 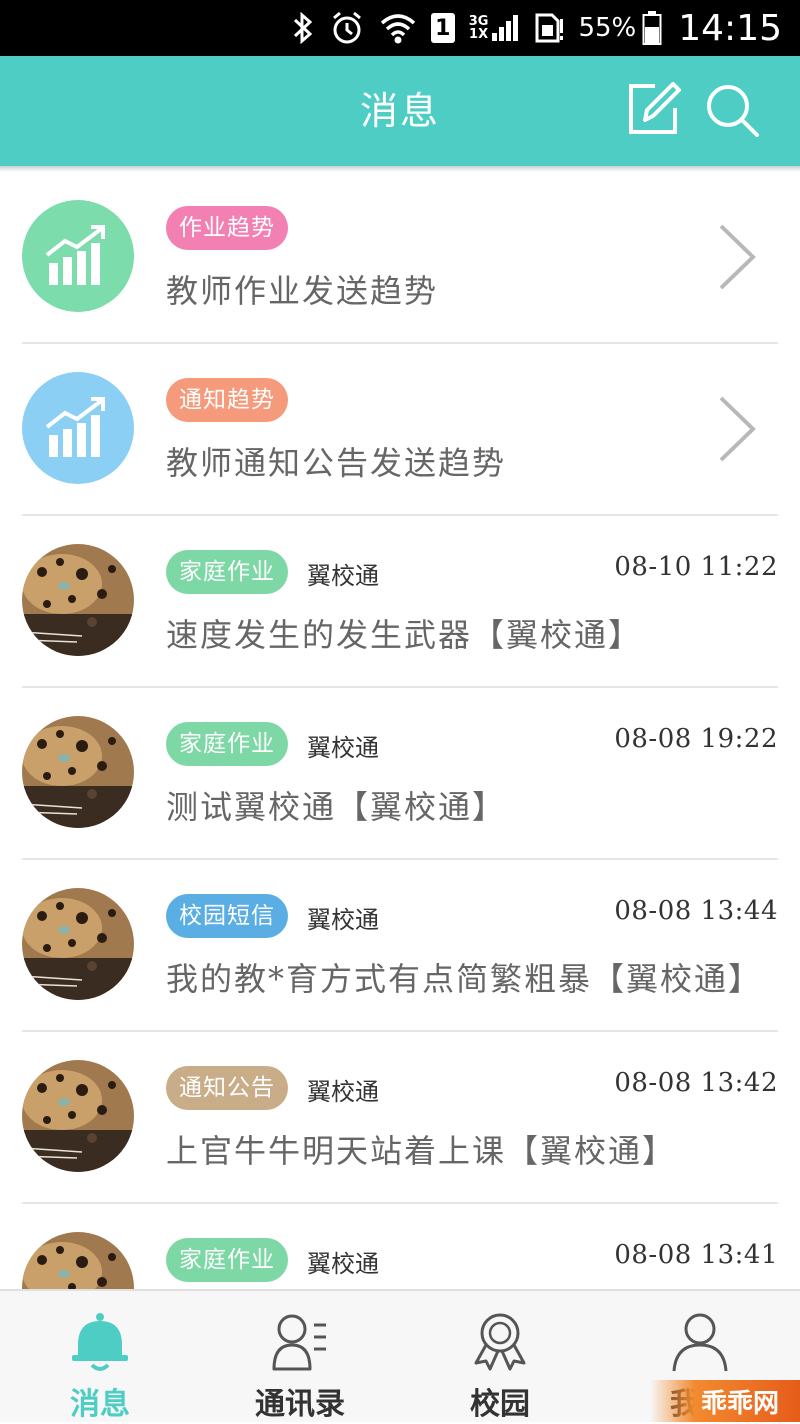 I want to click on award-ribbon-icon, so click(x=500, y=1342).